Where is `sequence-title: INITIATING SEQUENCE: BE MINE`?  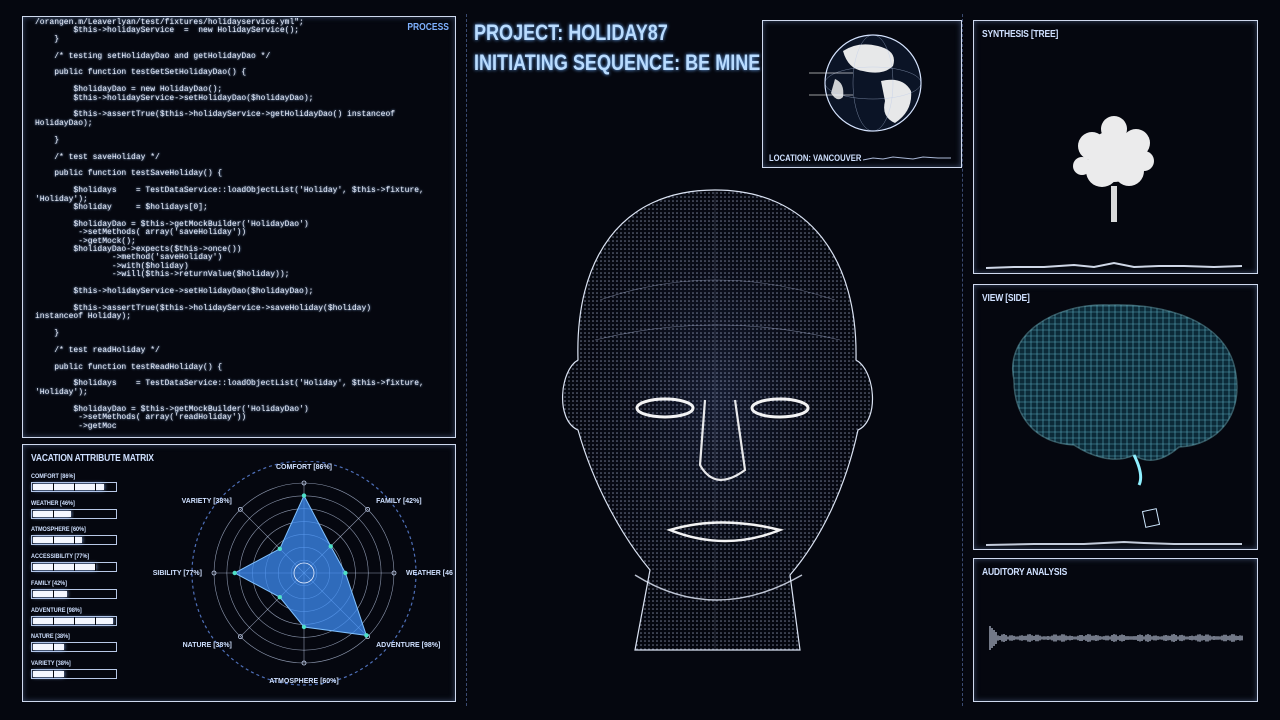
sequence-title: INITIATING SEQUENCE: BE MINE is located at coordinates (617, 62).